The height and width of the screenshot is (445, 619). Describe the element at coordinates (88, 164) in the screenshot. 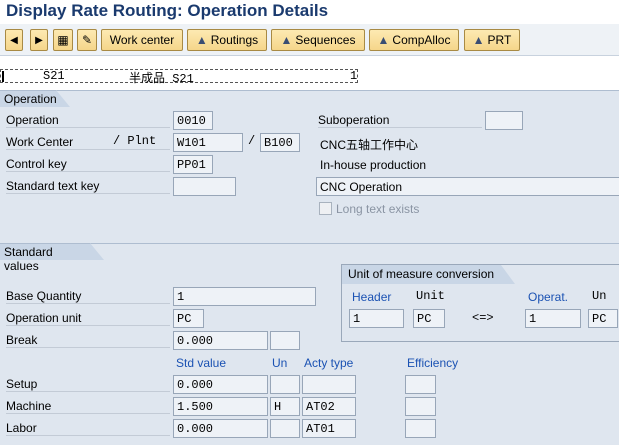

I see `control-key-label: Control key` at that location.